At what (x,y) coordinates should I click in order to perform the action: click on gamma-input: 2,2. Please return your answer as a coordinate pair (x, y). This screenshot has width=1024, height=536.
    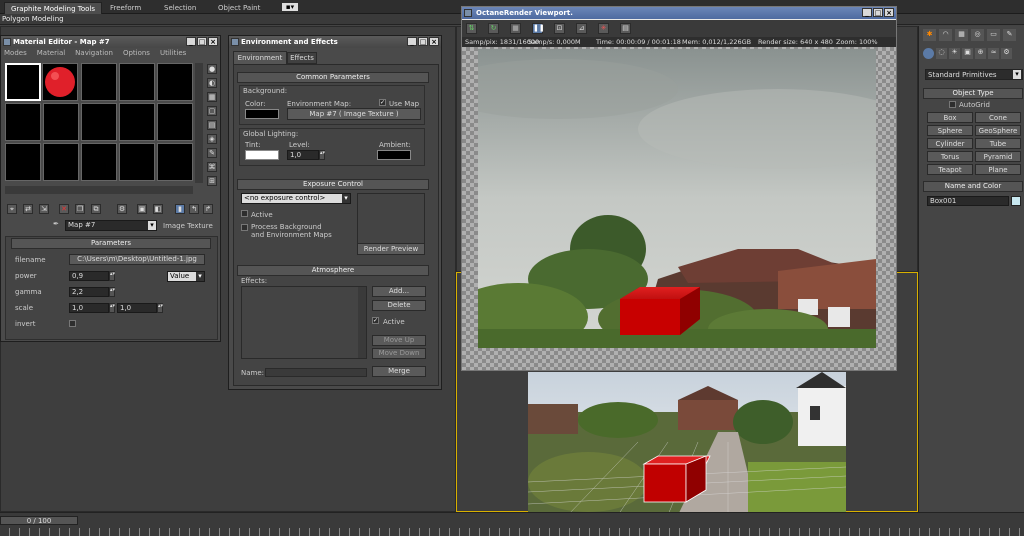
    Looking at the image, I should click on (89, 292).